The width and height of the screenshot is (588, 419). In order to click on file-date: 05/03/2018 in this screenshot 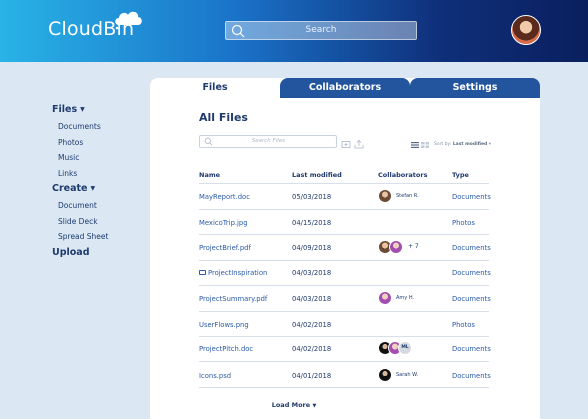, I will do `click(312, 197)`.